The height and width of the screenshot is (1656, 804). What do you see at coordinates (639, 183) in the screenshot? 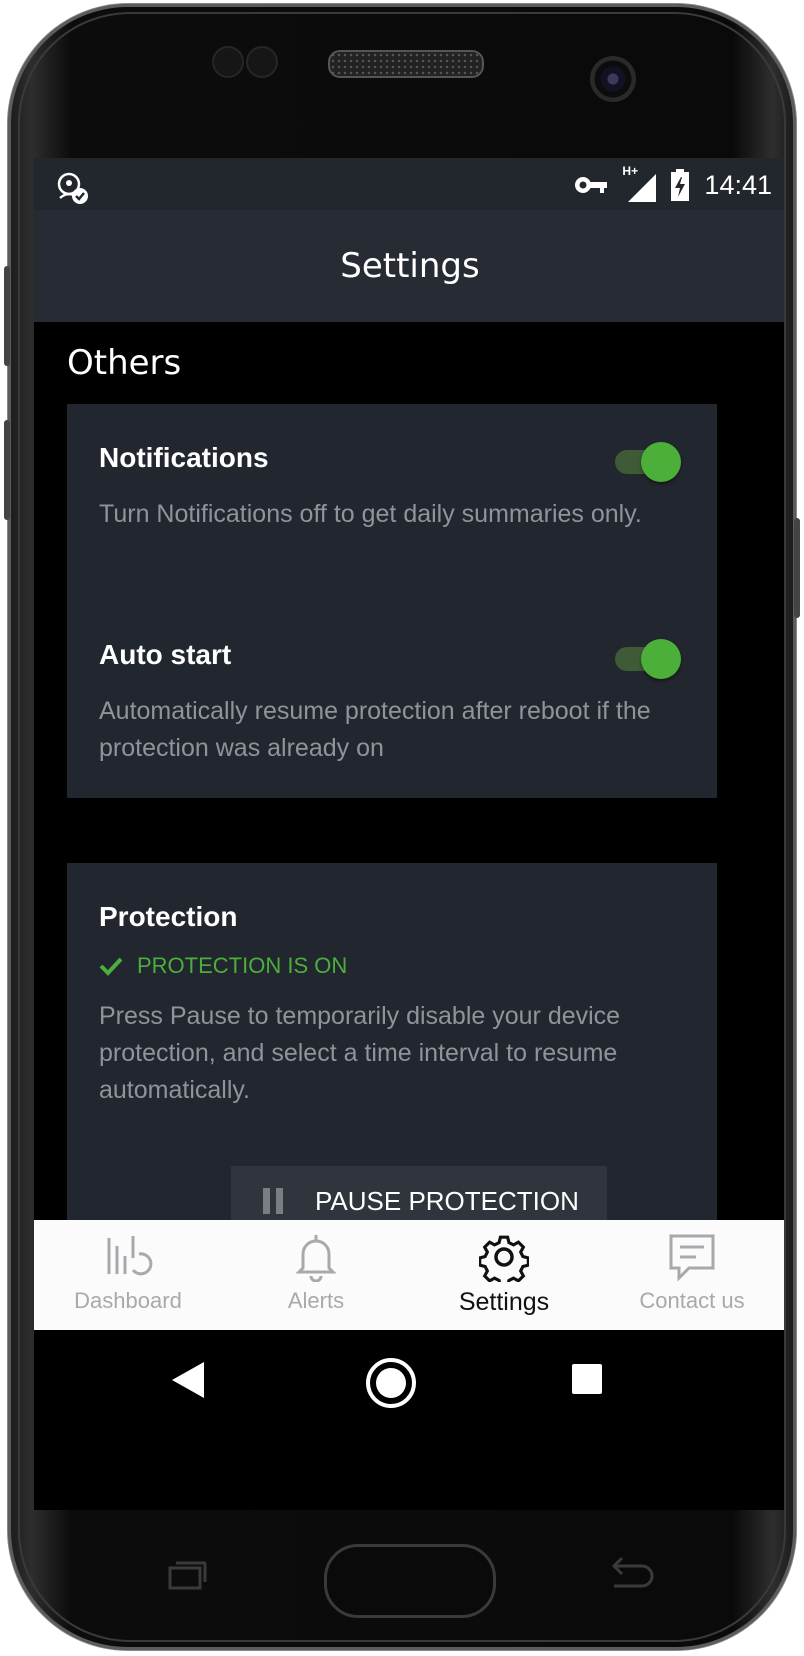
I see `signal-icon: H+` at bounding box center [639, 183].